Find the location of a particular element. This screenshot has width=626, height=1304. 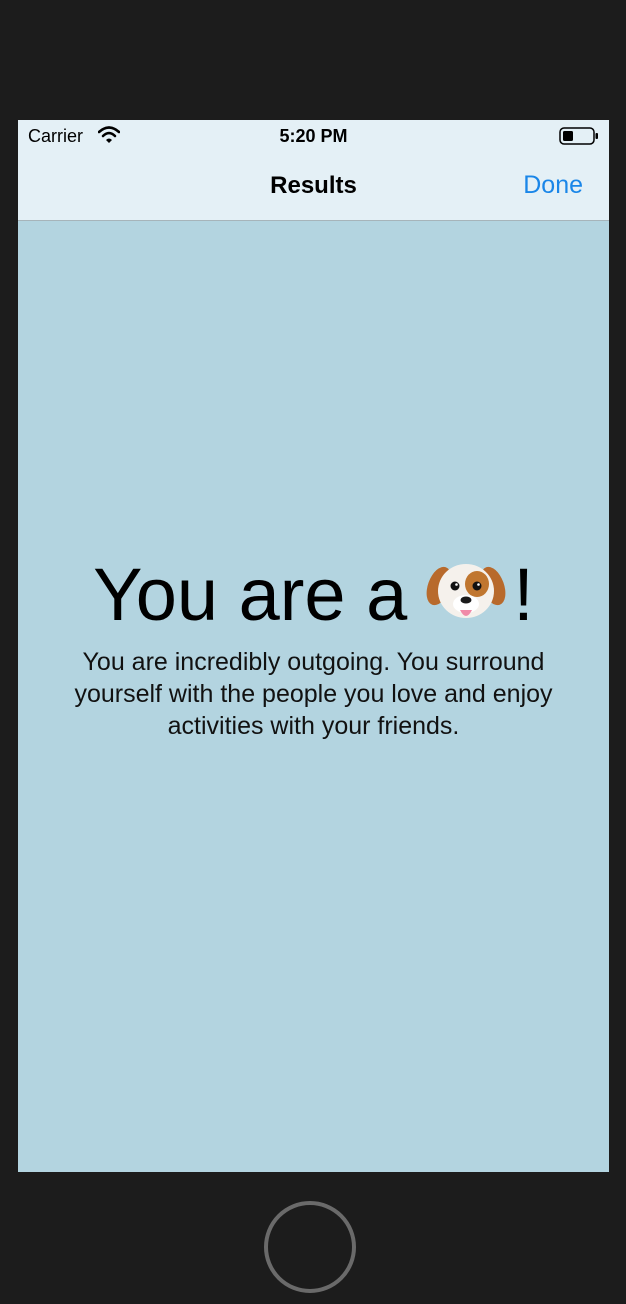

result-heading: You are a ! is located at coordinates (313, 595).